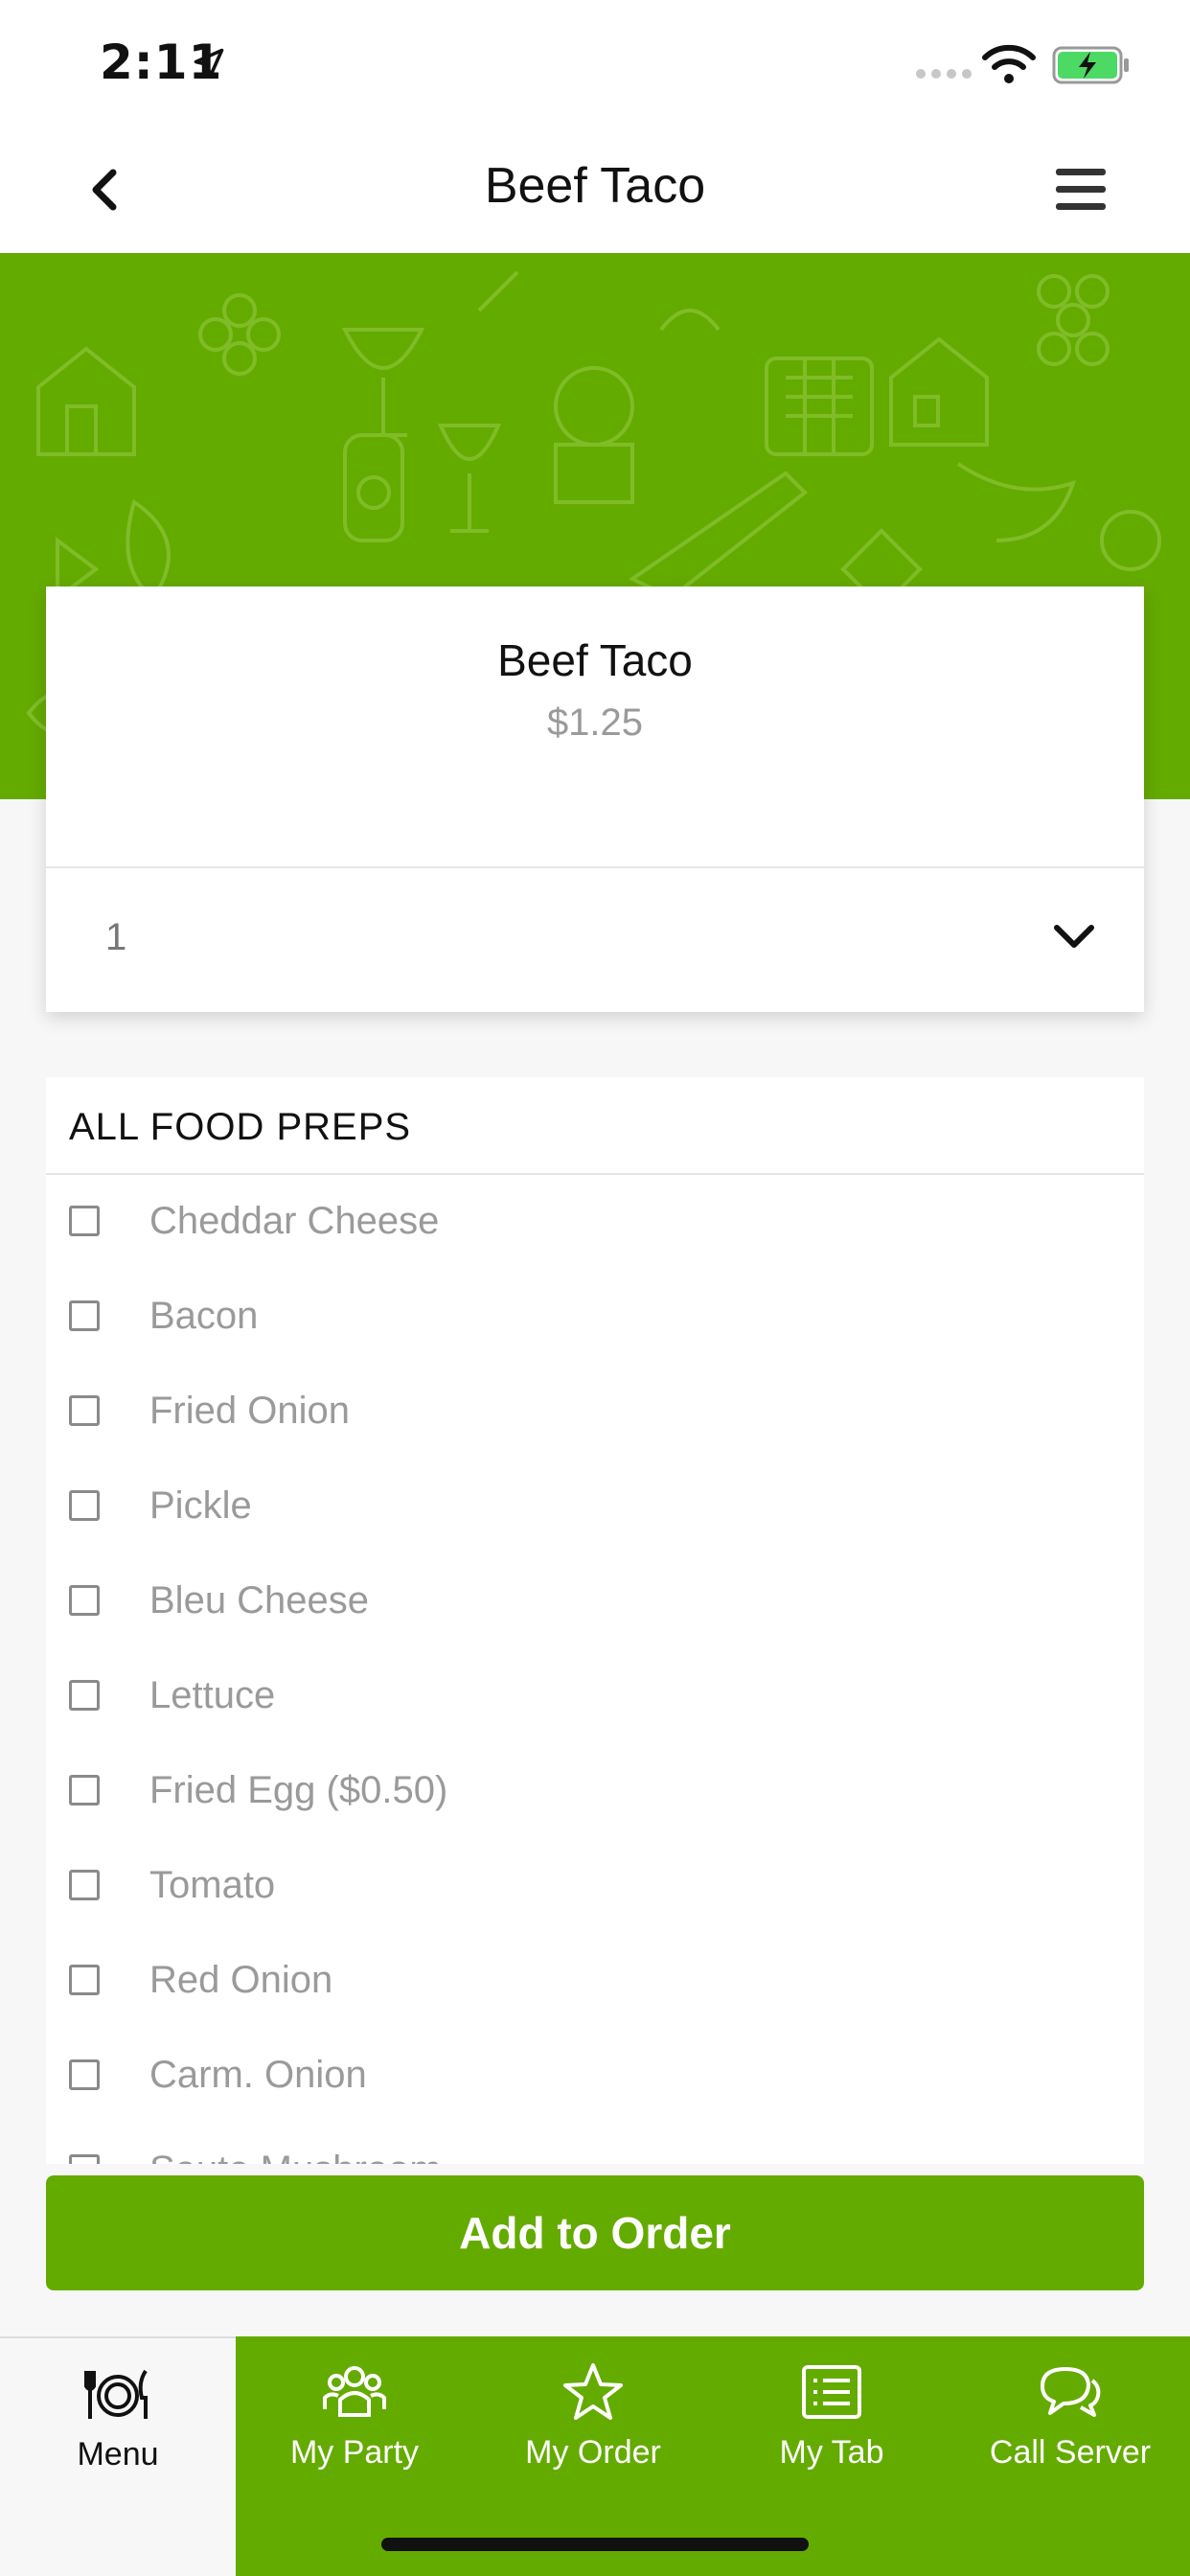 This screenshot has height=2576, width=1190. Describe the element at coordinates (355, 2391) in the screenshot. I see `party-icon` at that location.